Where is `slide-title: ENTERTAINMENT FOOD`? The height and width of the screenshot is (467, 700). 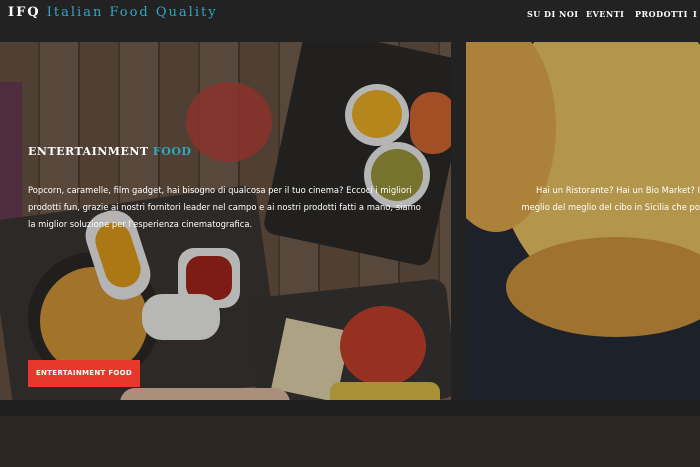 slide-title: ENTERTAINMENT FOOD is located at coordinates (109, 151).